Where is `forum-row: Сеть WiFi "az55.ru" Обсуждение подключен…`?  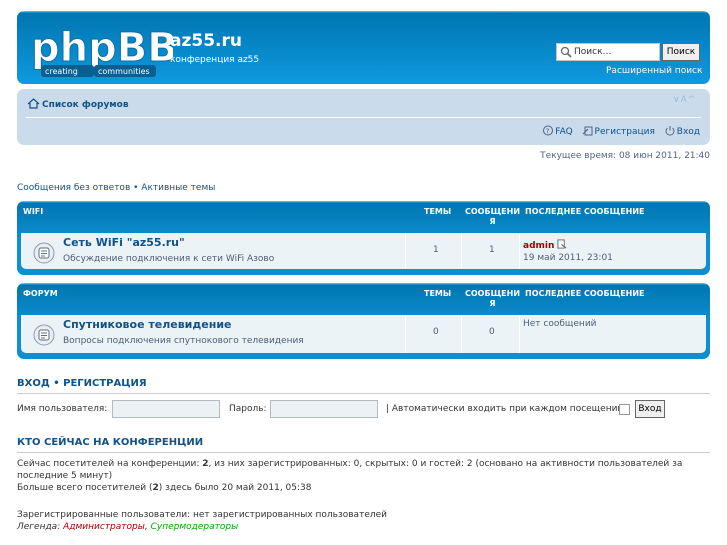
forum-row: Сеть WiFi "az55.ru" Обсуждение подключен… is located at coordinates (363, 251).